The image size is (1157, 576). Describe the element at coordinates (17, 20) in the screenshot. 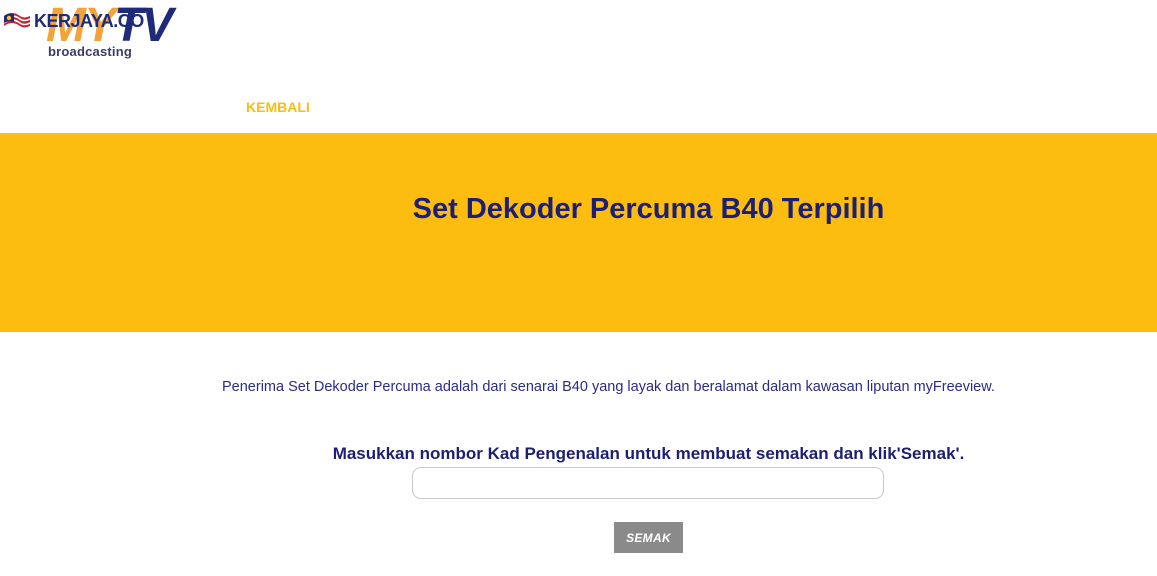

I see `malaysia-flag-icon` at that location.